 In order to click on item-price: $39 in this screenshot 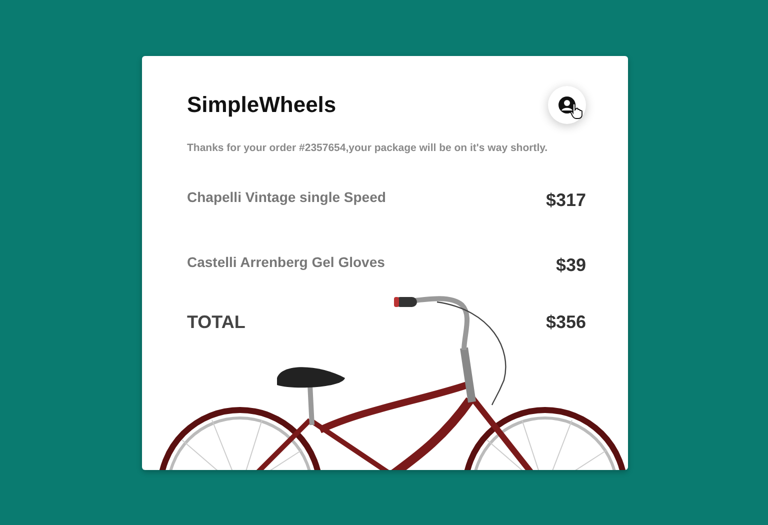, I will do `click(571, 265)`.